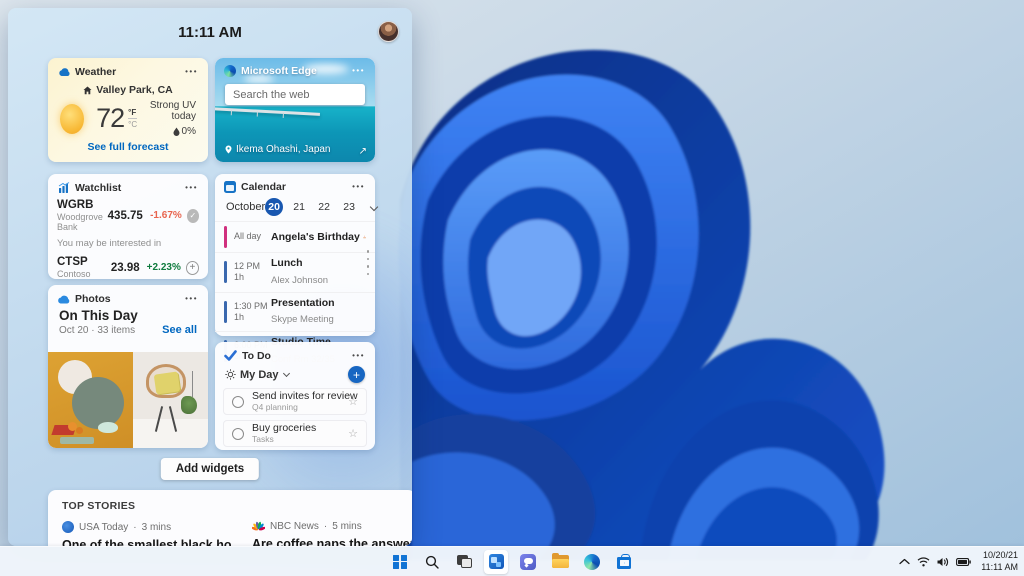 The height and width of the screenshot is (576, 1024). Describe the element at coordinates (228, 149) in the screenshot. I see `location-pin-icon` at that location.